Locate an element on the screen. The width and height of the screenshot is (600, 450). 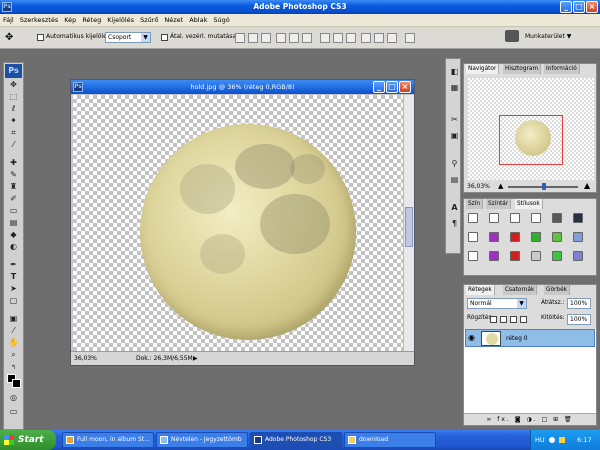
tab-styles: Stílusok is located at coordinates (529, 204).